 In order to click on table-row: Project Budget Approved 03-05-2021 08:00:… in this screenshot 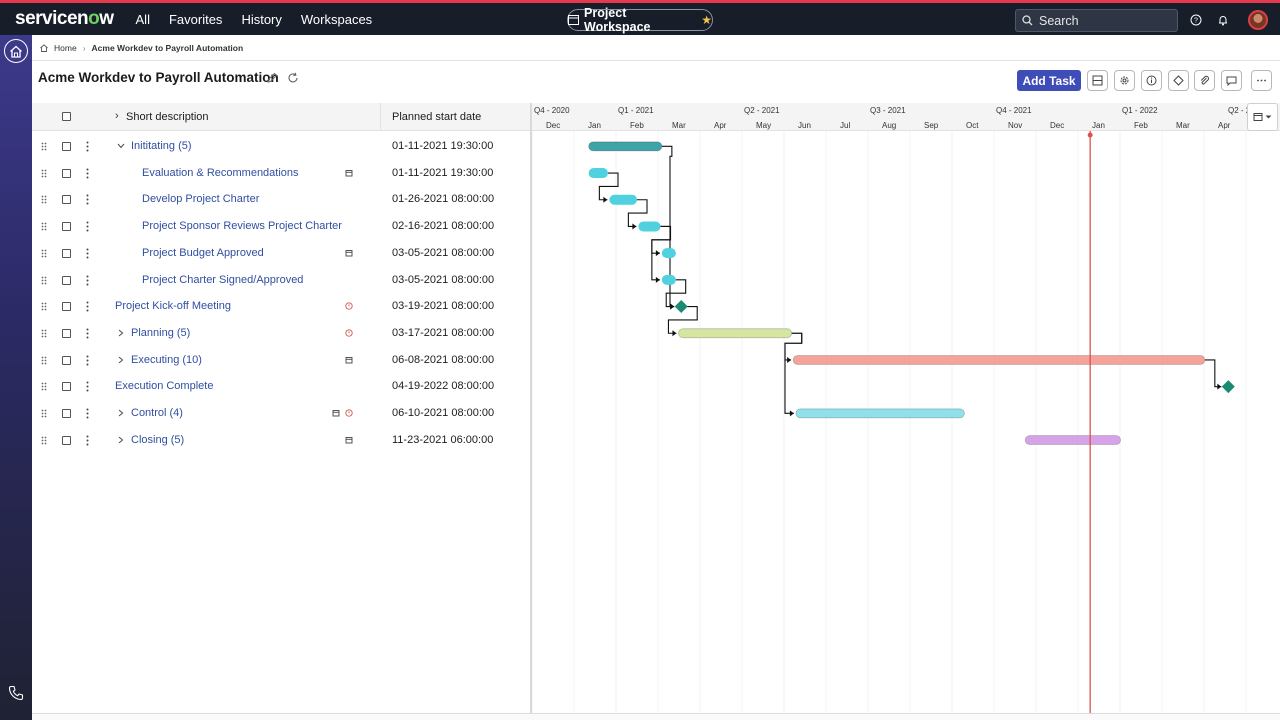, I will do `click(281, 253)`.